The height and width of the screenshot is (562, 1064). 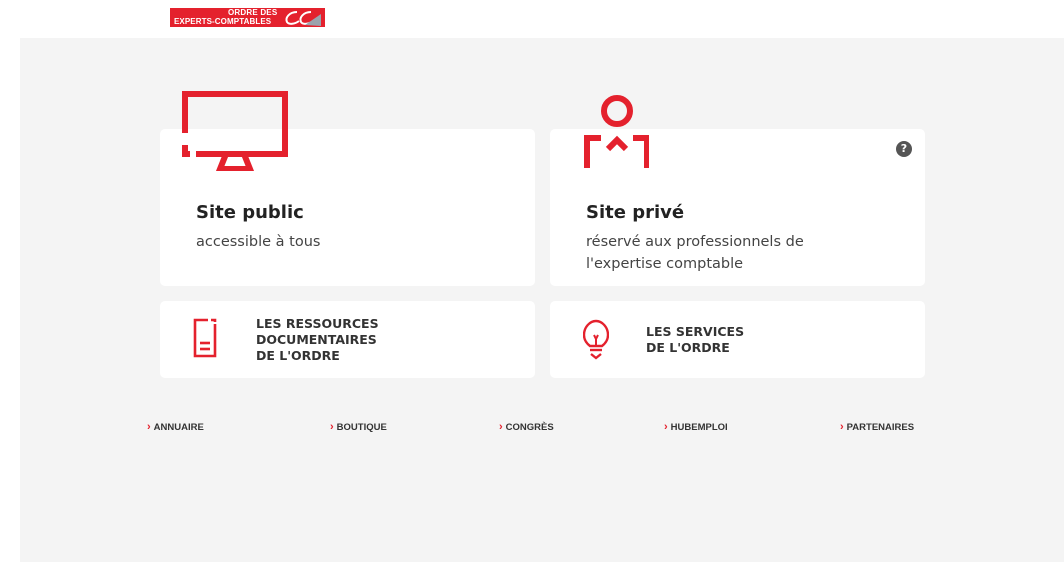 I want to click on link-hubemploi: › HUBEMPLOI, so click(x=696, y=427).